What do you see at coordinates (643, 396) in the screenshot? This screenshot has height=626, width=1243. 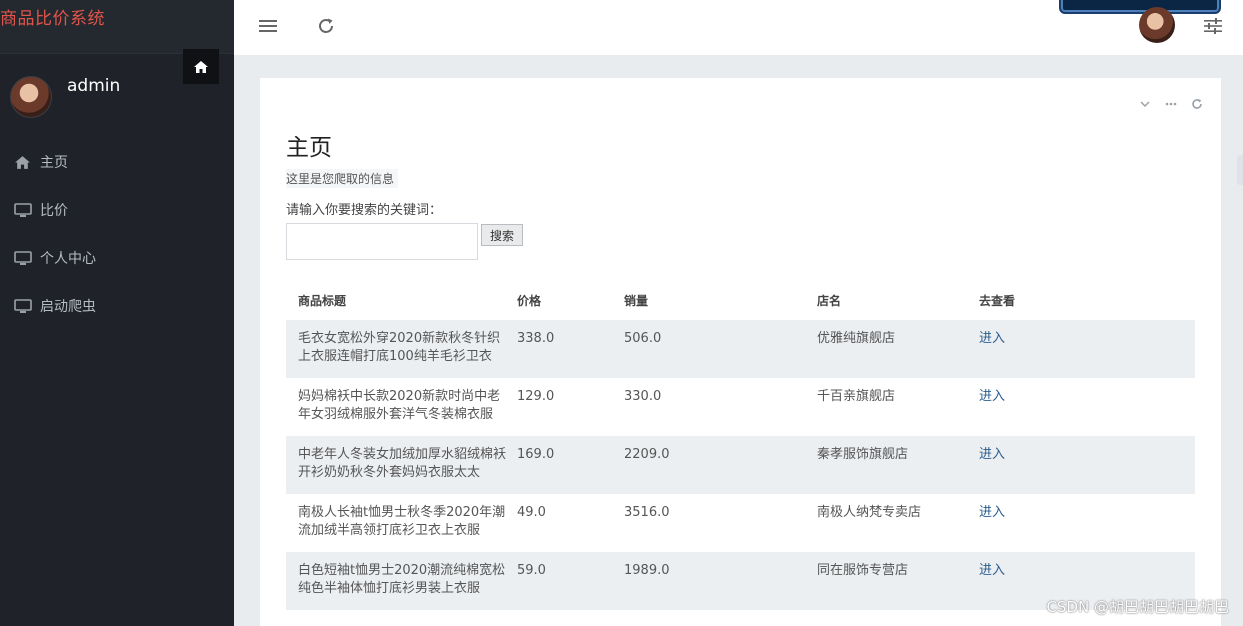 I see `product-sales: 330.0` at bounding box center [643, 396].